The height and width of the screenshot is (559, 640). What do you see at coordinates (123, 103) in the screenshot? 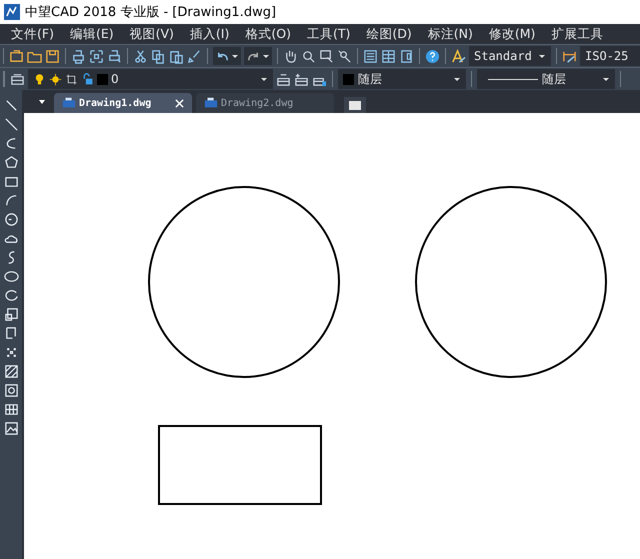
I see `document-tab: Drawing1.dwg` at bounding box center [123, 103].